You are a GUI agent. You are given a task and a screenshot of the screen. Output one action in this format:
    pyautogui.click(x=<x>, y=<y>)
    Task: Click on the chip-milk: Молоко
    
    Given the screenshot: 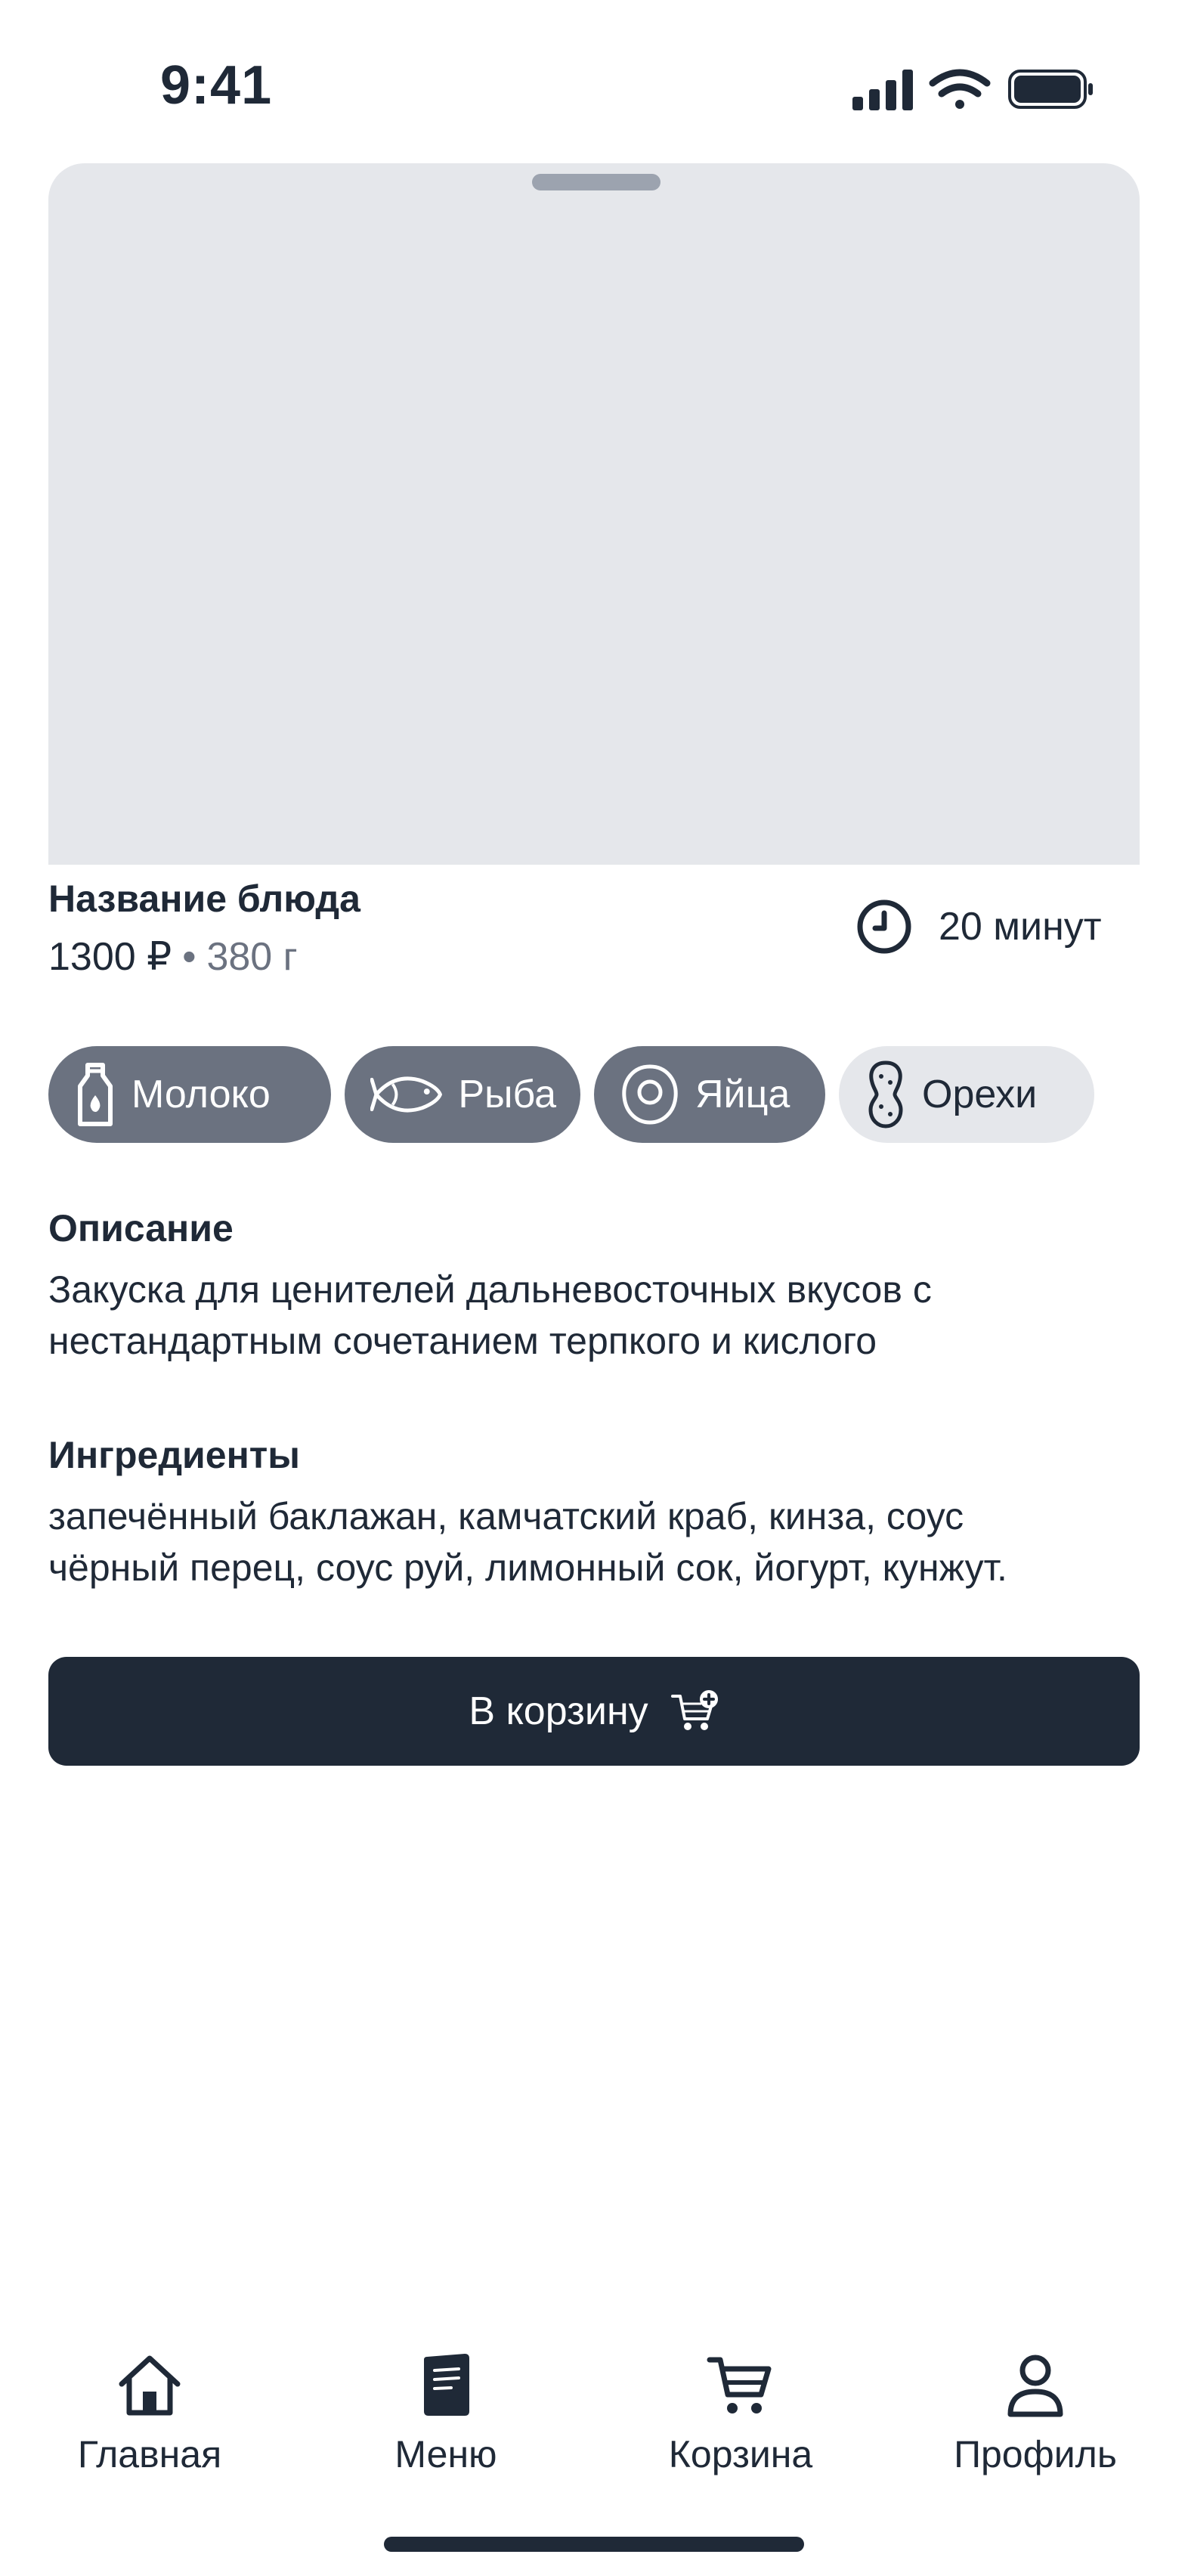 What is the action you would take?
    pyautogui.click(x=190, y=1094)
    